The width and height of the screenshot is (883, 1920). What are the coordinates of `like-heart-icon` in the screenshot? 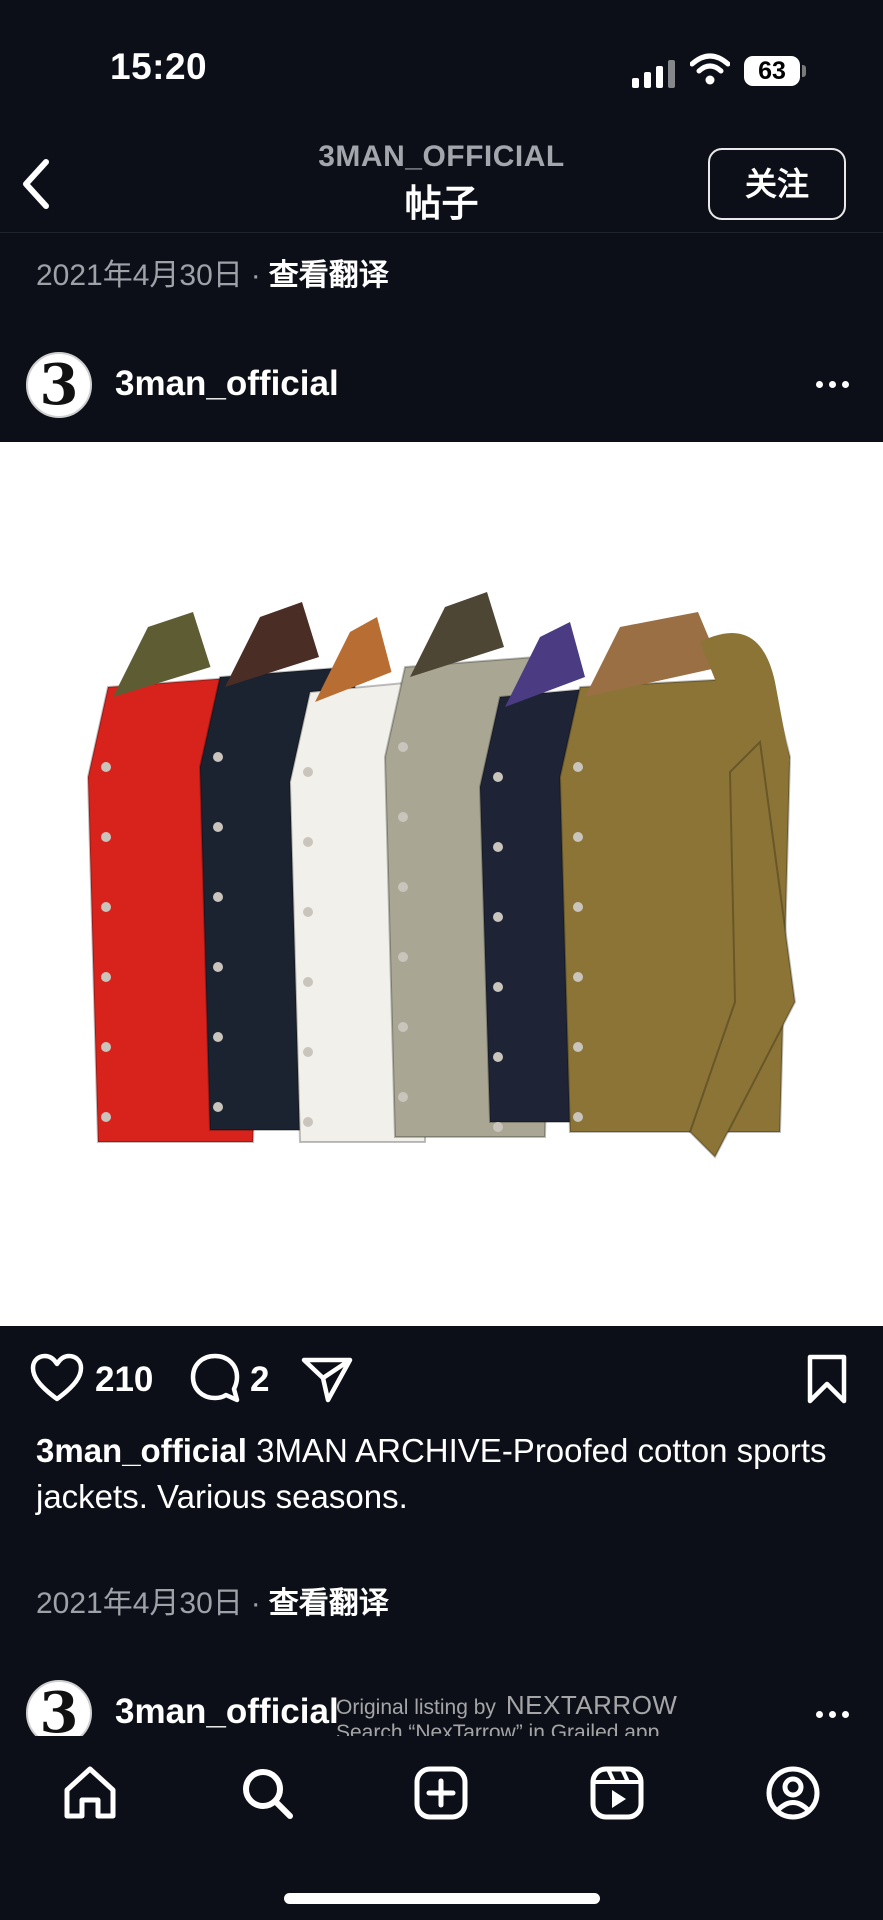 It's located at (57, 1379).